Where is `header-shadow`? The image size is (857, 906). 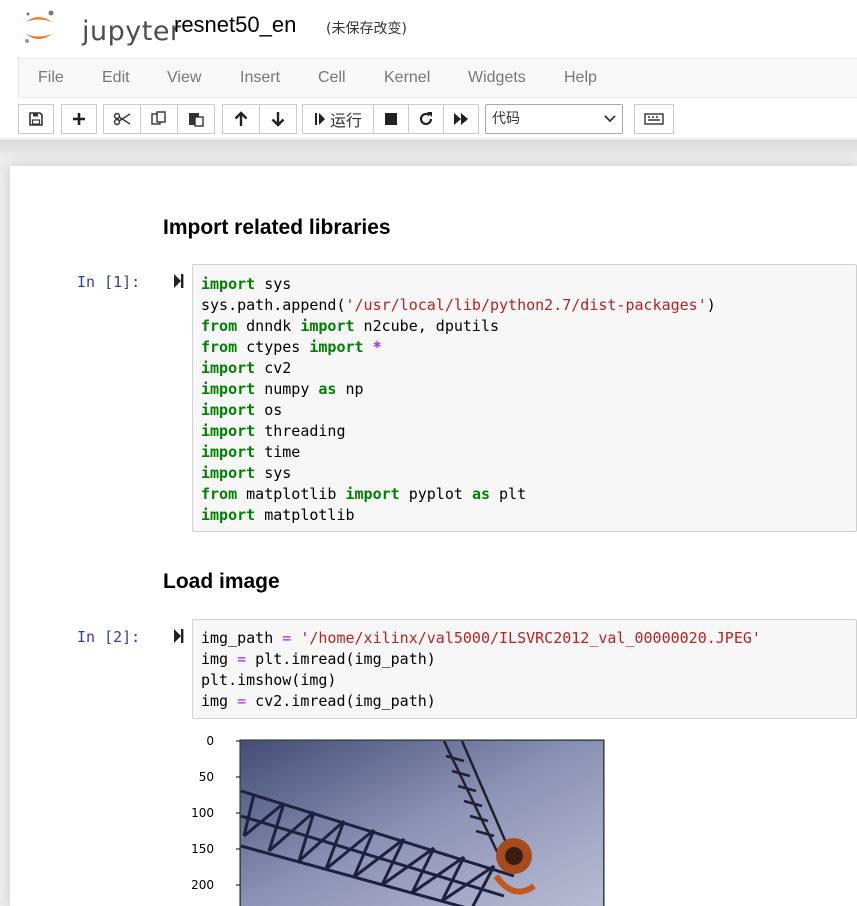
header-shadow is located at coordinates (428, 149).